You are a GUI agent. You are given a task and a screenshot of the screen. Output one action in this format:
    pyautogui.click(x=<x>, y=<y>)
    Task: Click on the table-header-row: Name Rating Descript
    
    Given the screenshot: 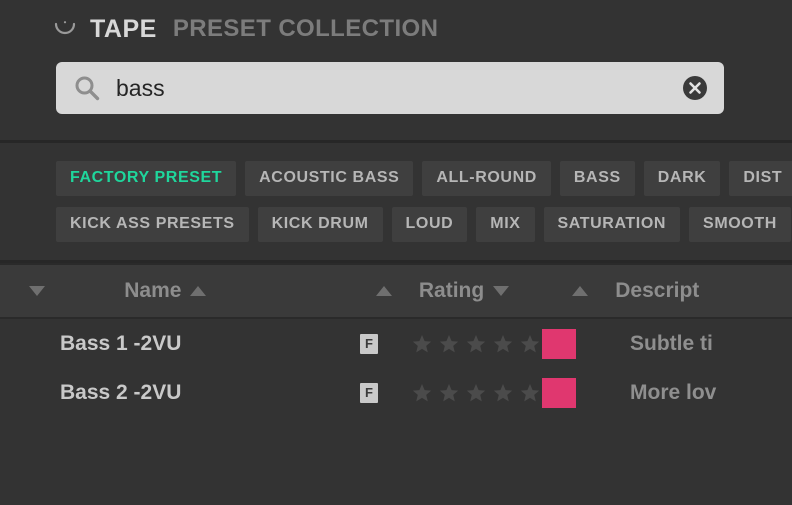 What is the action you would take?
    pyautogui.click(x=396, y=291)
    